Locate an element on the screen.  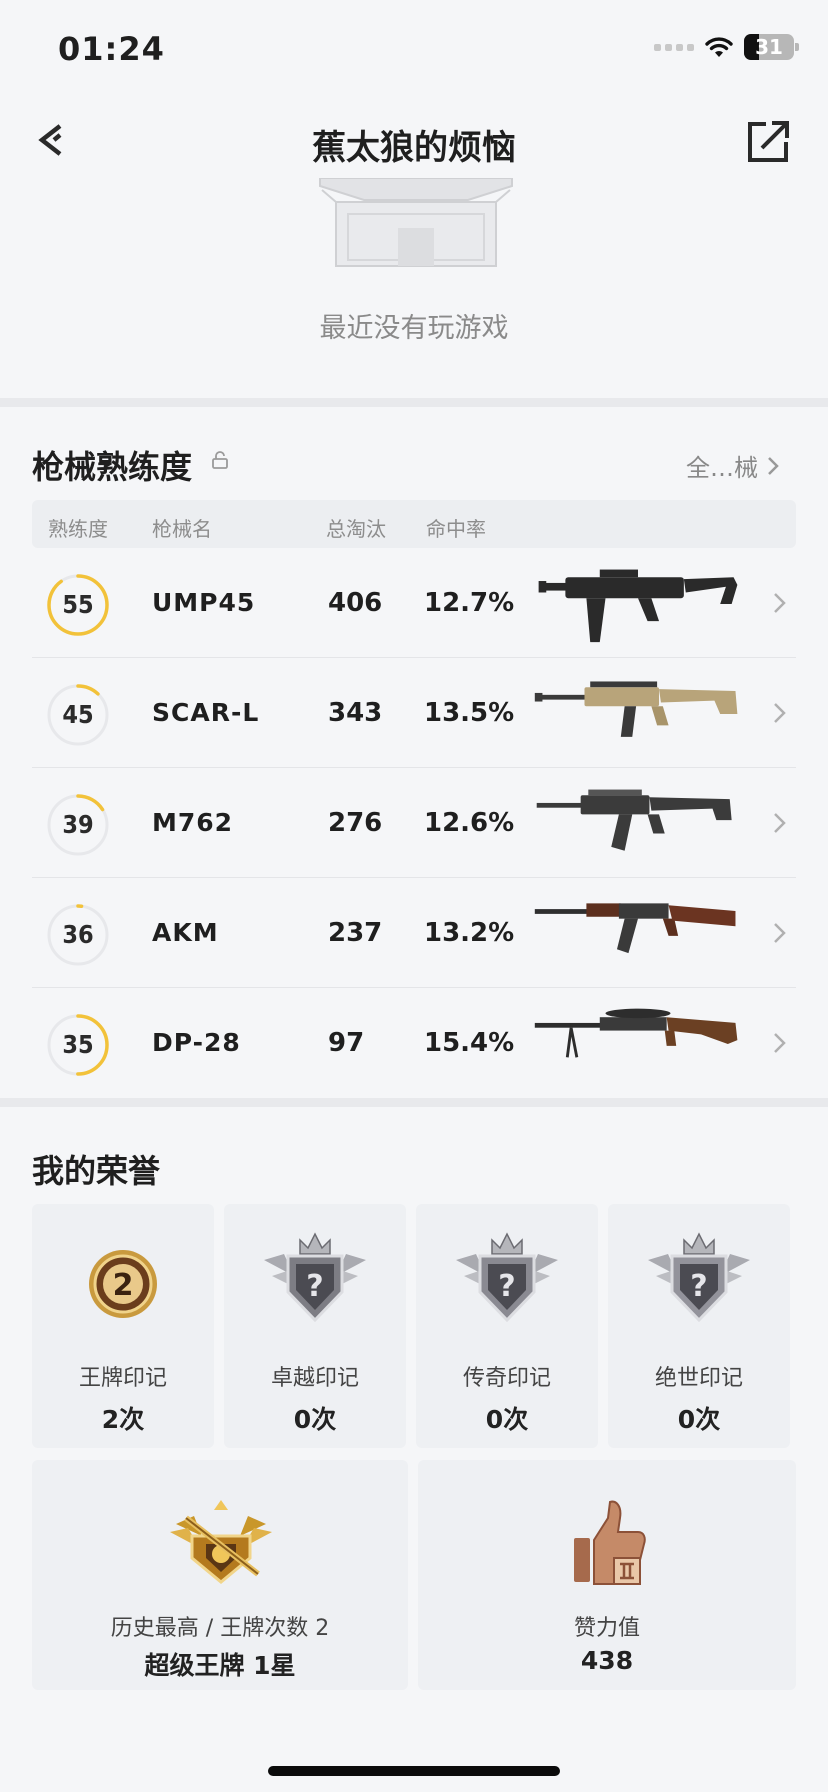
nav-bar: 蕉太狼的烦恼 is located at coordinates (414, 141).